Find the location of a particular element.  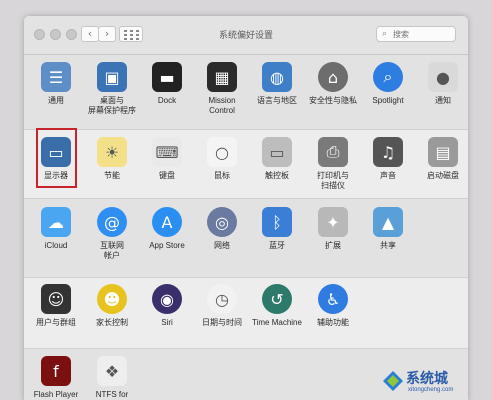

security-privacy-icon: ⌂ is located at coordinates (333, 77).